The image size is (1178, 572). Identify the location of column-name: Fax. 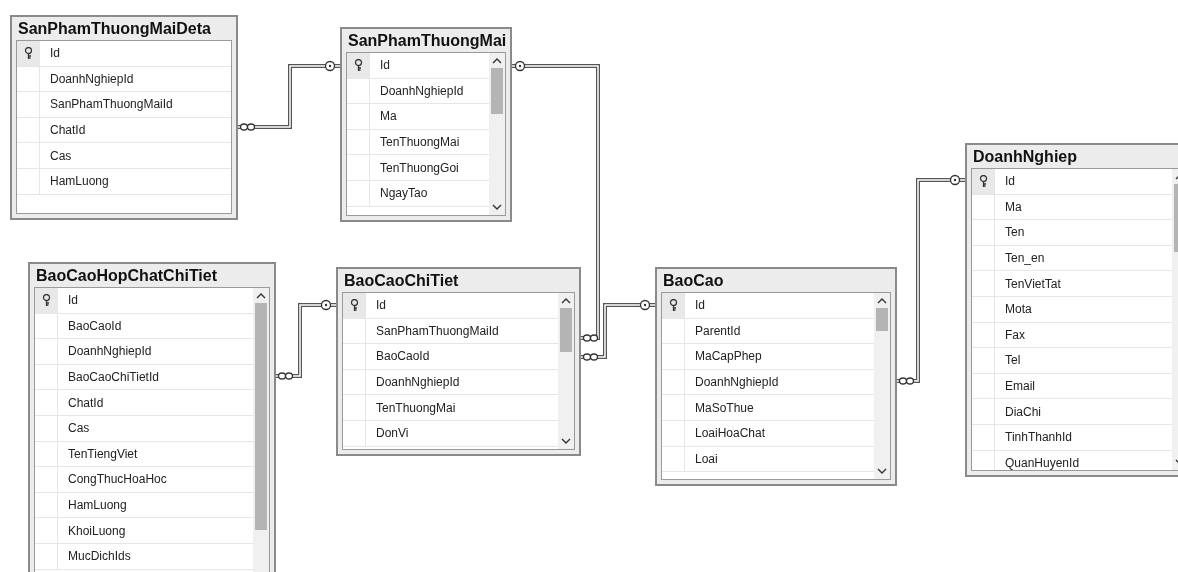
(1010, 334).